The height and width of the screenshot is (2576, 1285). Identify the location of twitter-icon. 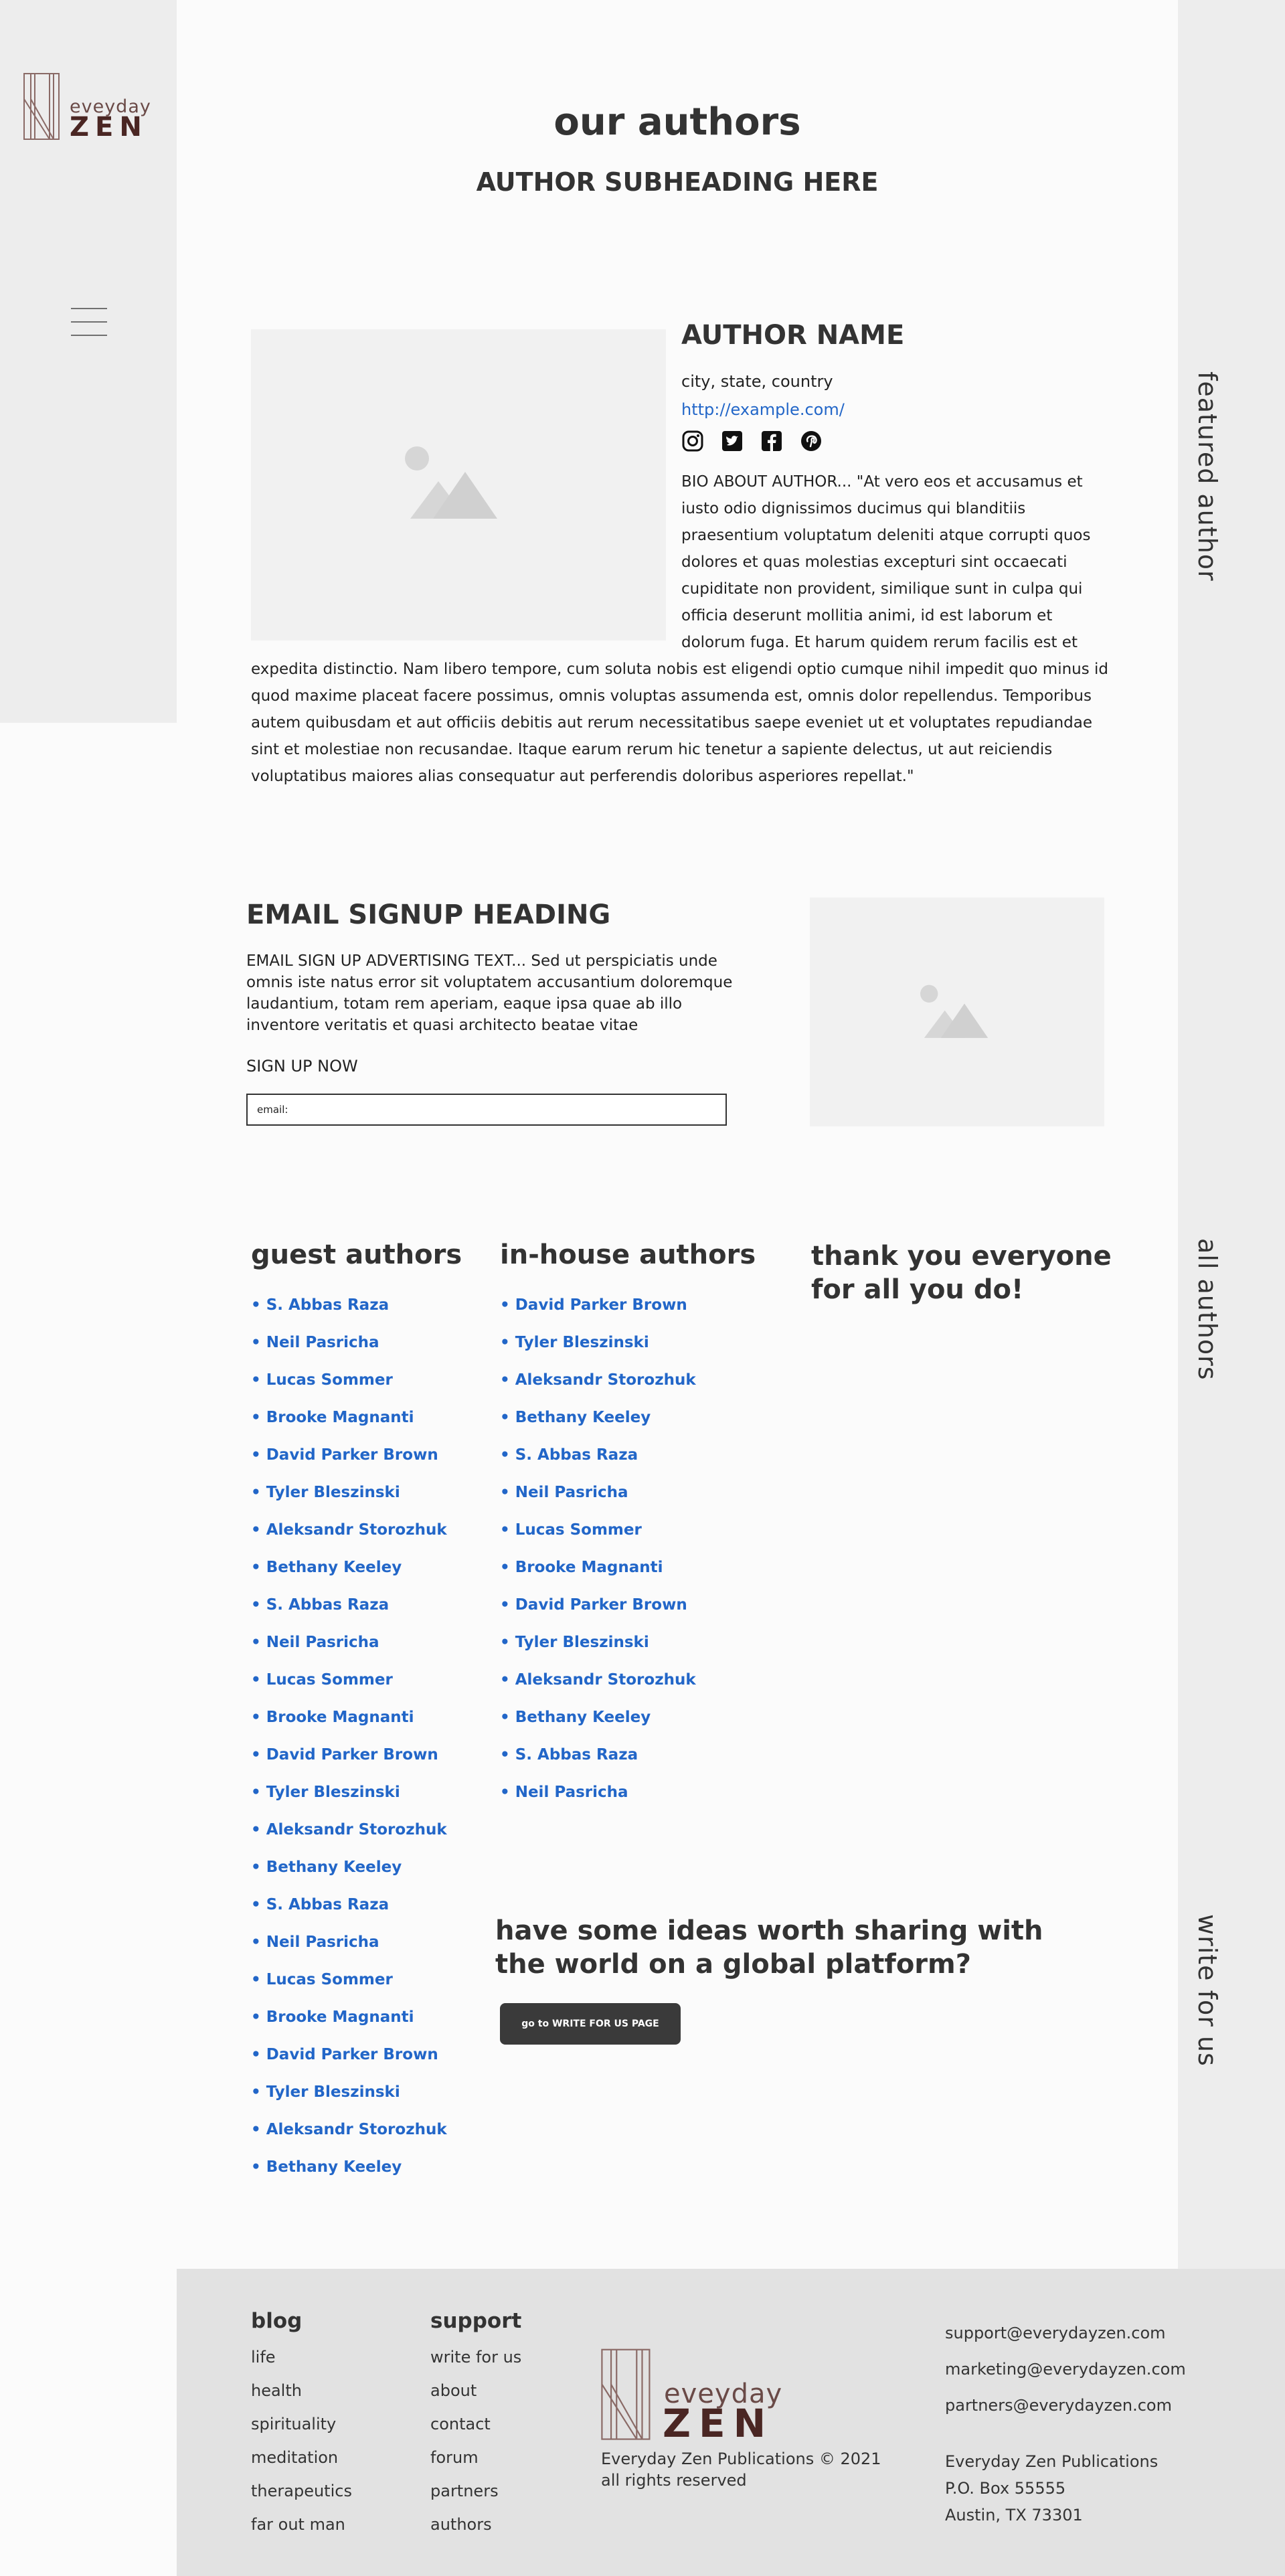
(732, 441).